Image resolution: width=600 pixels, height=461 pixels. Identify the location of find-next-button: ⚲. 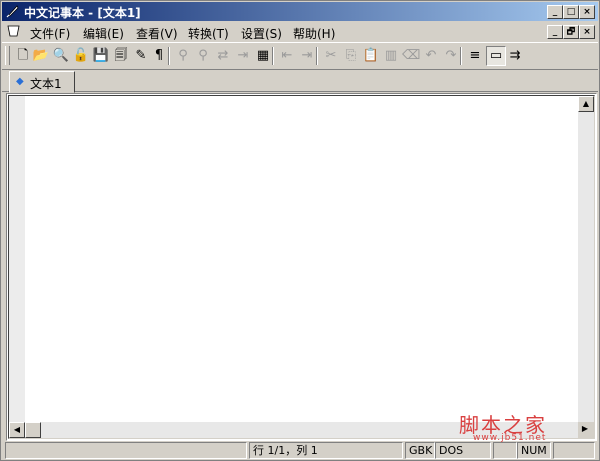
(203, 56).